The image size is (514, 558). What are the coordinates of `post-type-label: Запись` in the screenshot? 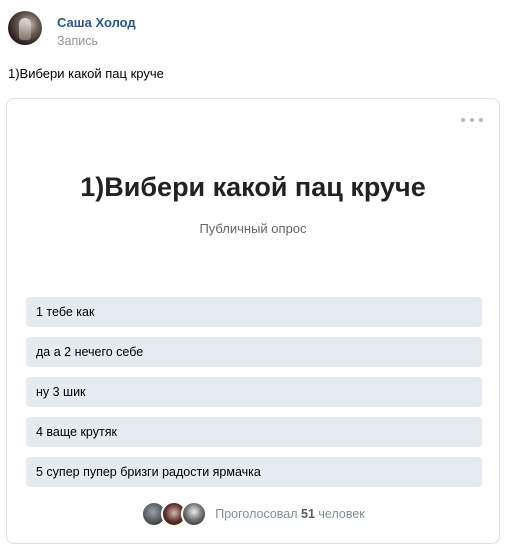 It's located at (78, 41).